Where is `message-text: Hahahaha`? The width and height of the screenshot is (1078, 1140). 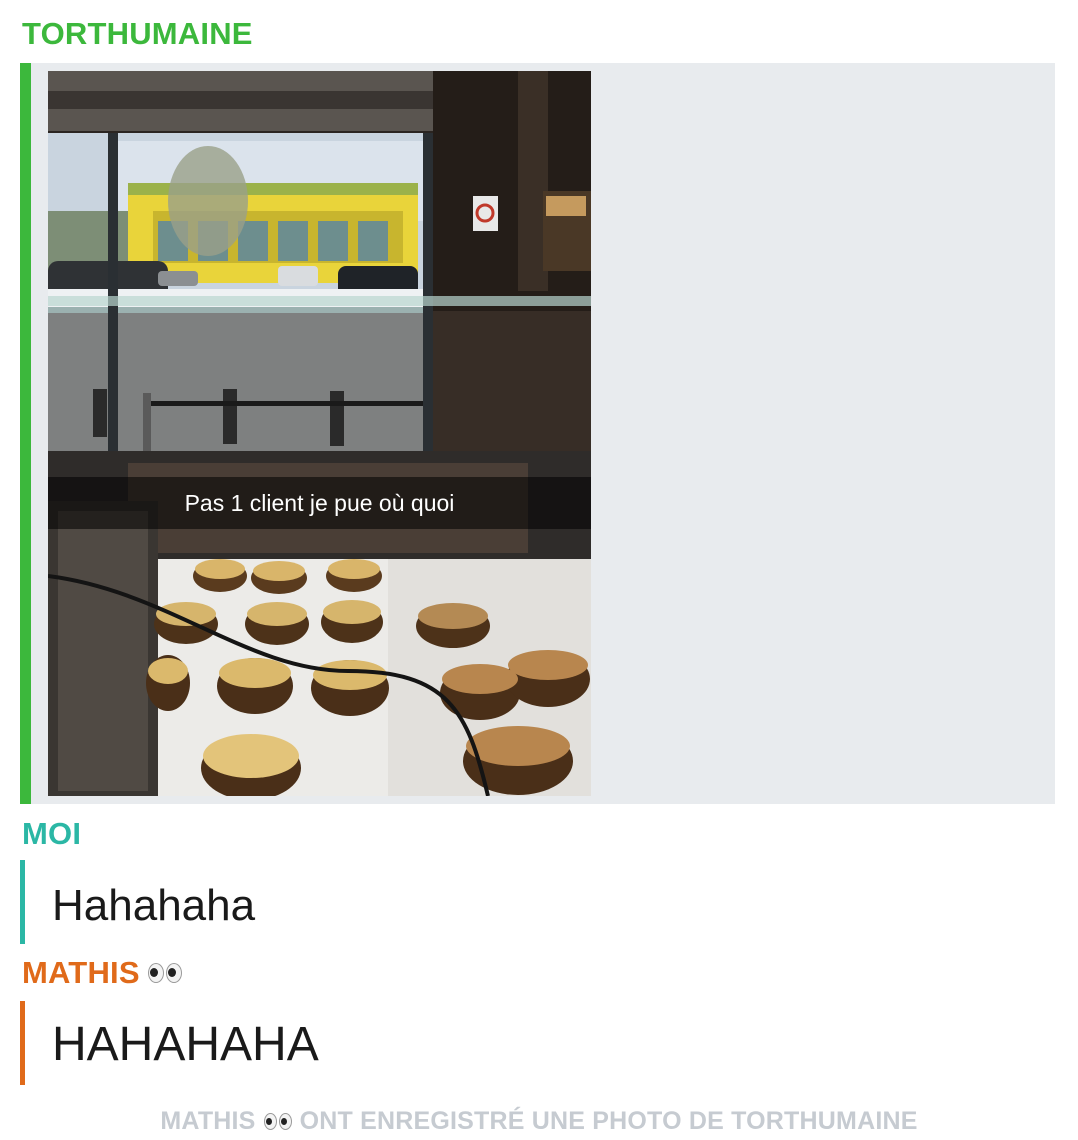
message-text: Hahahaha is located at coordinates (153, 906).